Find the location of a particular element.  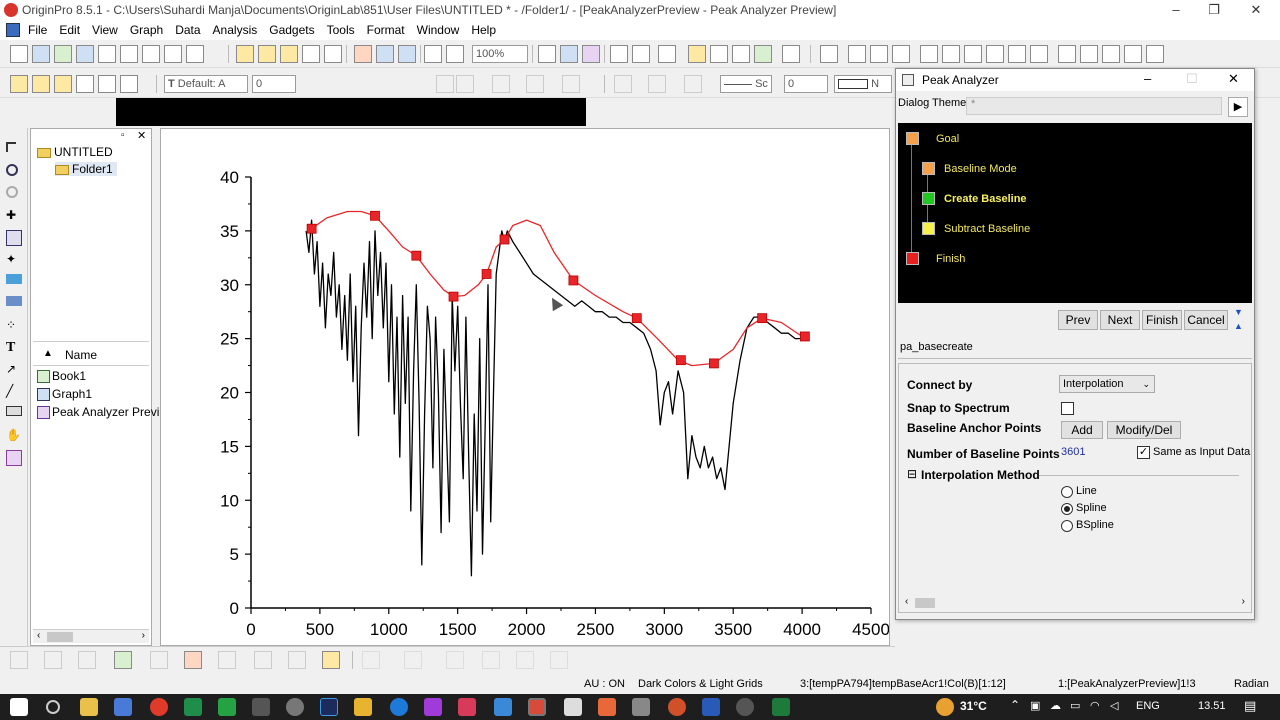

image-plot-icon is located at coordinates (491, 660).